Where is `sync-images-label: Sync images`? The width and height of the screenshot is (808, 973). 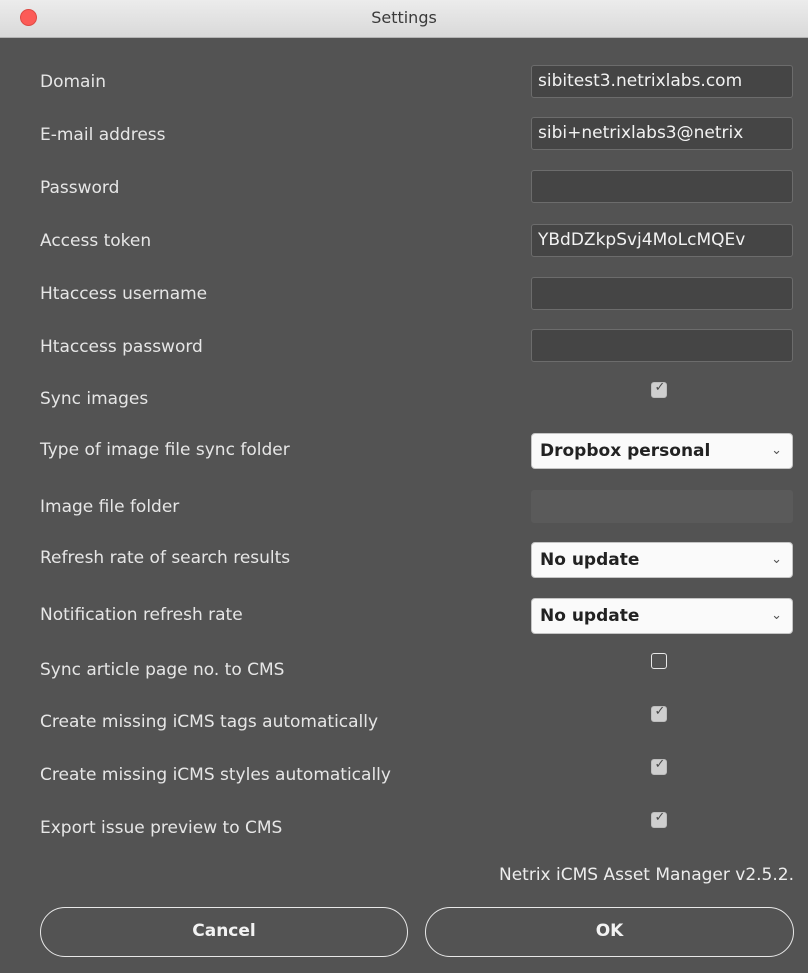
sync-images-label: Sync images is located at coordinates (94, 399).